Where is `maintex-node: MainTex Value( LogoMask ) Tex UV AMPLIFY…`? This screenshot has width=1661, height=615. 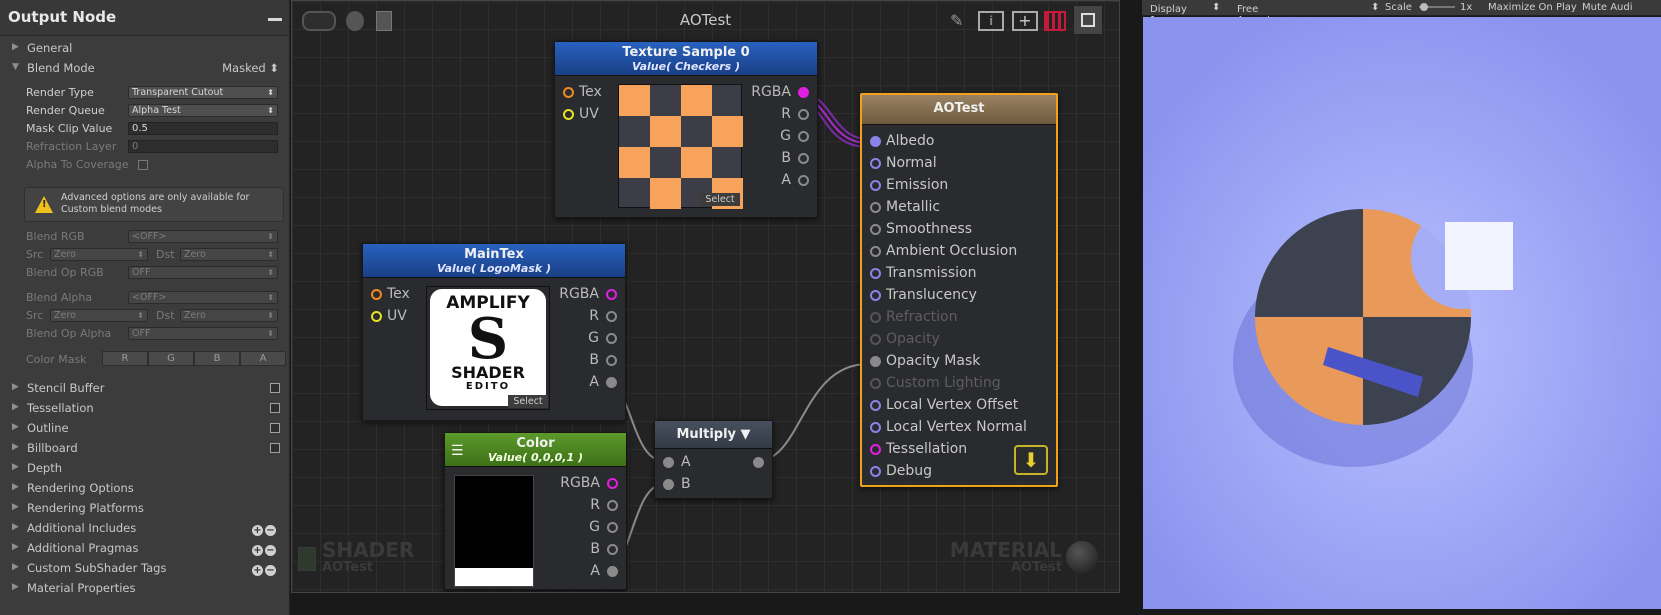 maintex-node: MainTex Value( LogoMask ) Tex UV AMPLIFY… is located at coordinates (494, 332).